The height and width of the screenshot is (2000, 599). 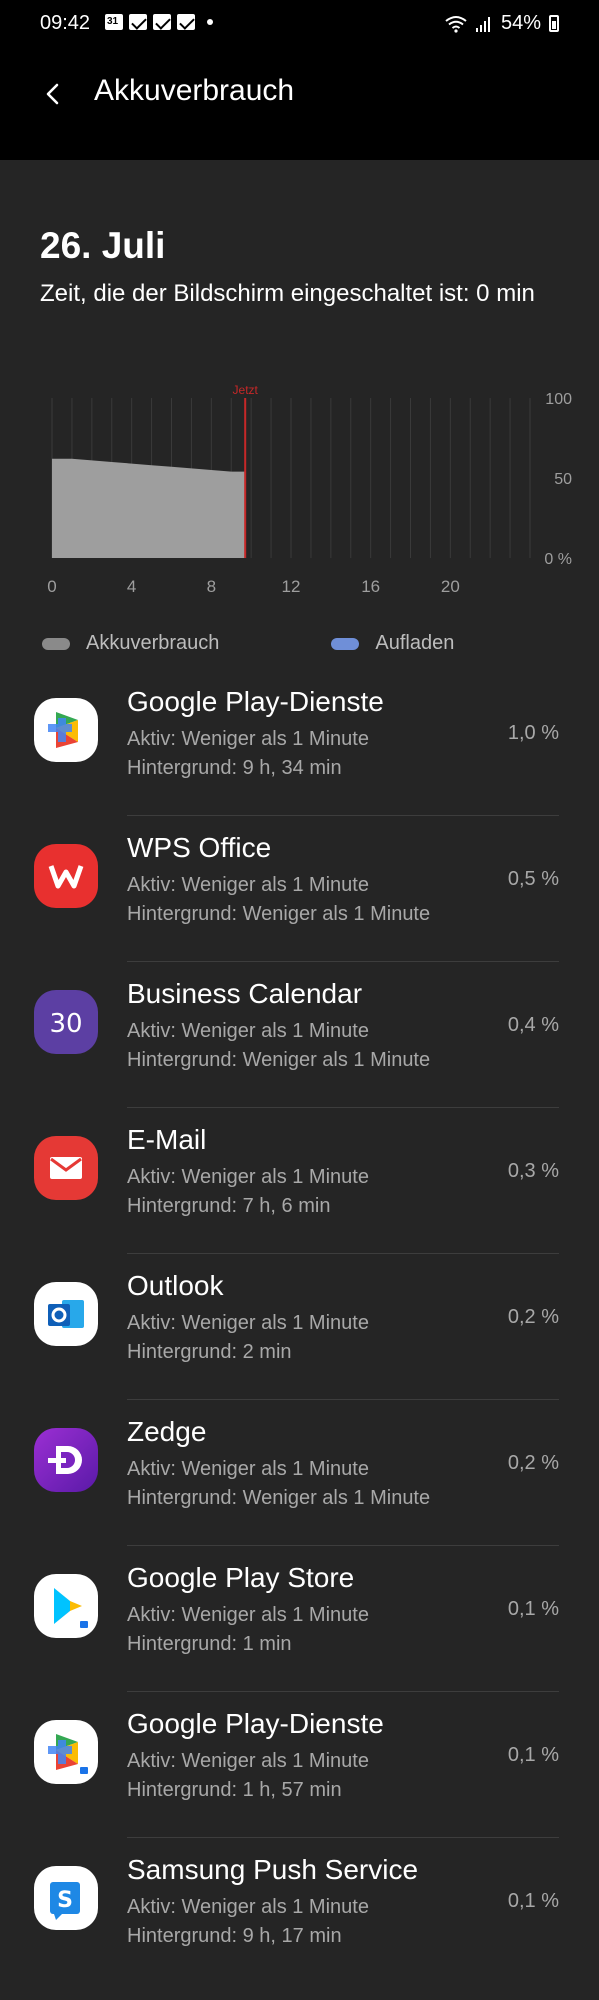 What do you see at coordinates (211, 586) in the screenshot?
I see `x-tick-label: 8` at bounding box center [211, 586].